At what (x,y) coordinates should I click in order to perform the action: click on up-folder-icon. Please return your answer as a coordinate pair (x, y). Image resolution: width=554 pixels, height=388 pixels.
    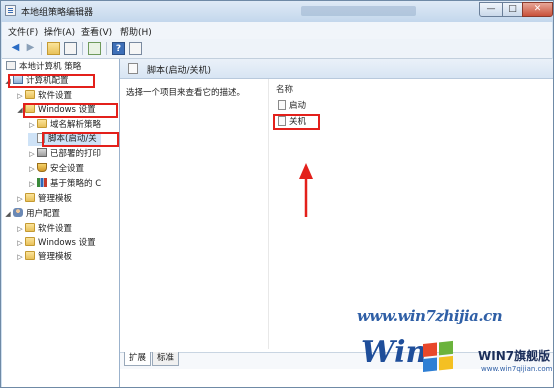
    Looking at the image, I should click on (53, 48).